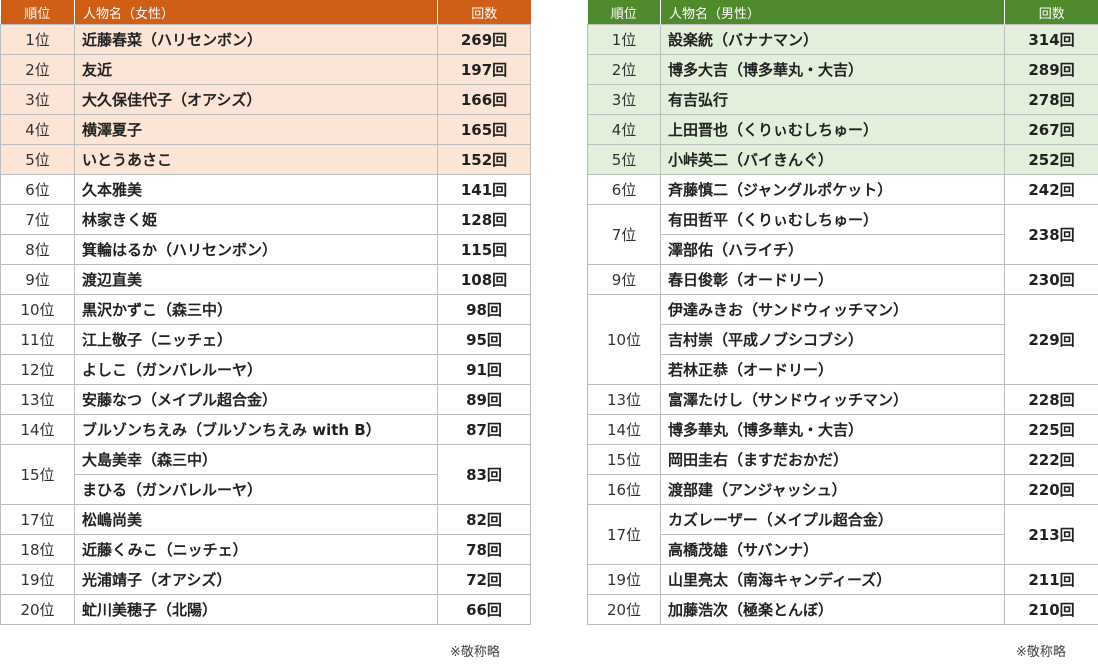 The image size is (1098, 670). Describe the element at coordinates (484, 249) in the screenshot. I see `count-cell: 115回` at that location.